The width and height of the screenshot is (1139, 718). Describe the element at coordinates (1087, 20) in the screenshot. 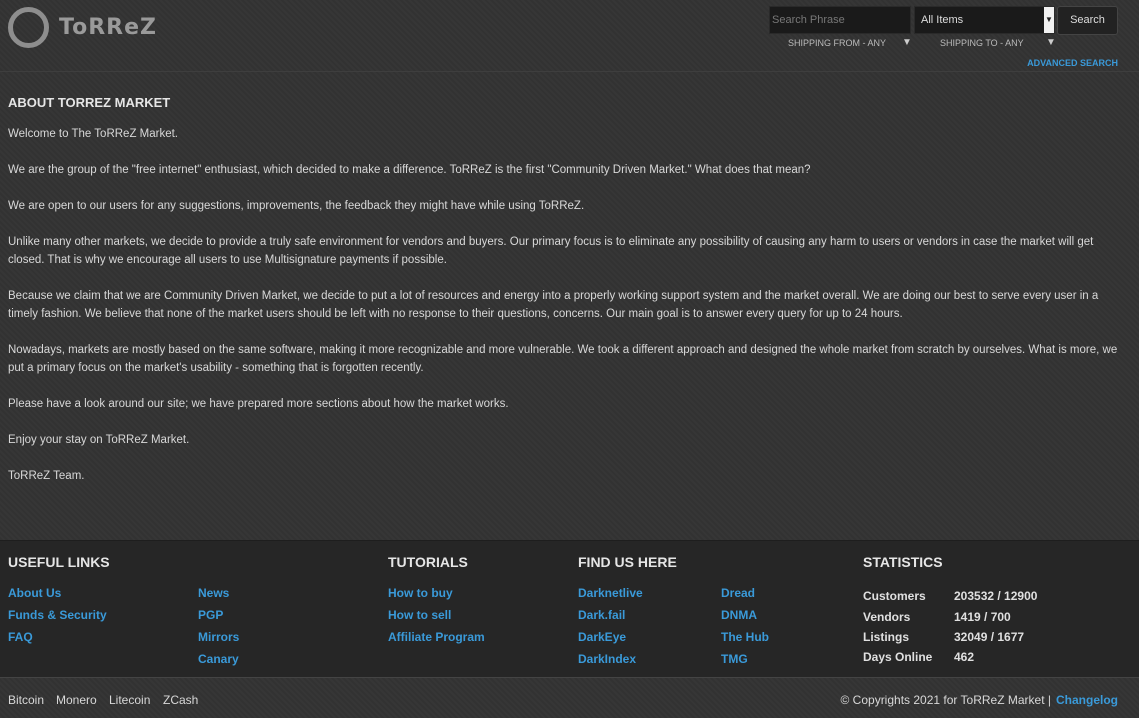

I see `search-button: Search` at that location.